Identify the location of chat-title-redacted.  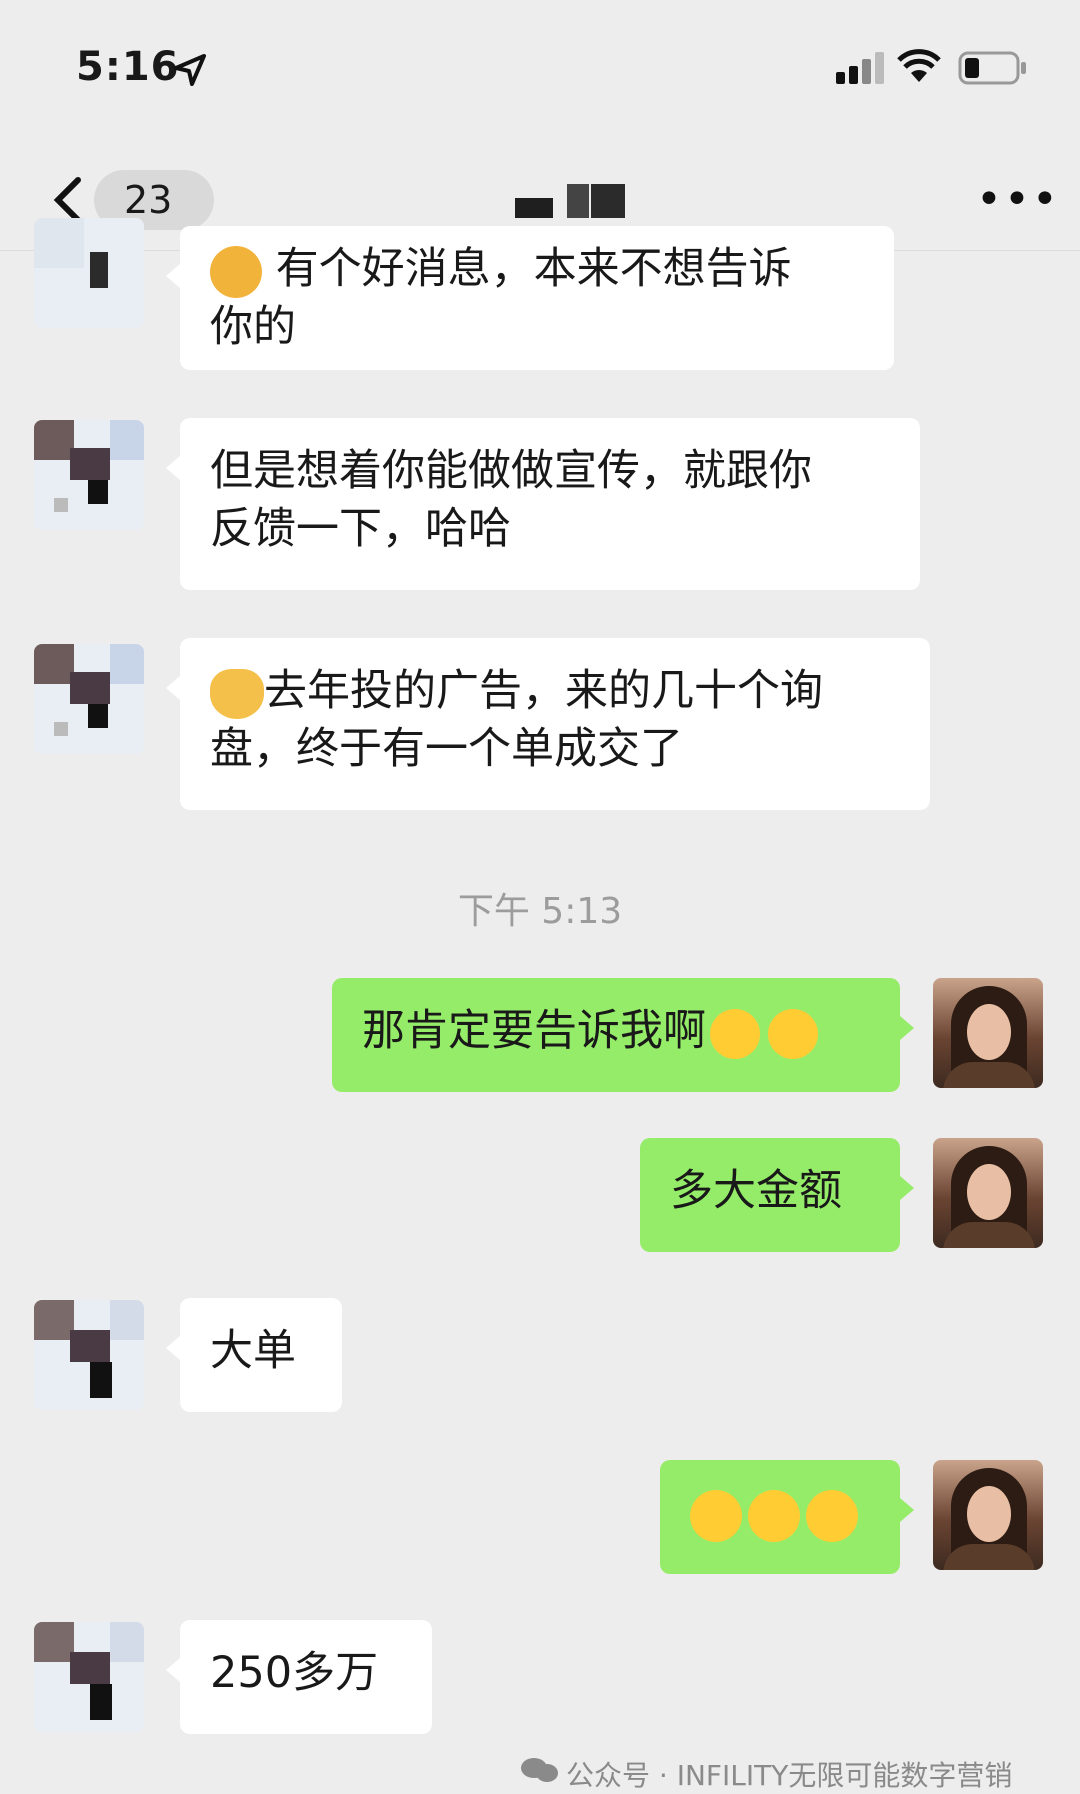
(572, 202).